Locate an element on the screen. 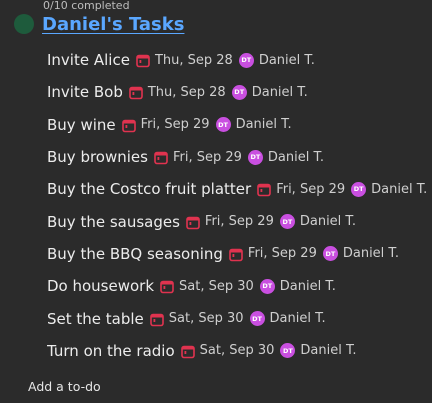 This screenshot has width=432, height=403. task-name: Invite Bob is located at coordinates (85, 92).